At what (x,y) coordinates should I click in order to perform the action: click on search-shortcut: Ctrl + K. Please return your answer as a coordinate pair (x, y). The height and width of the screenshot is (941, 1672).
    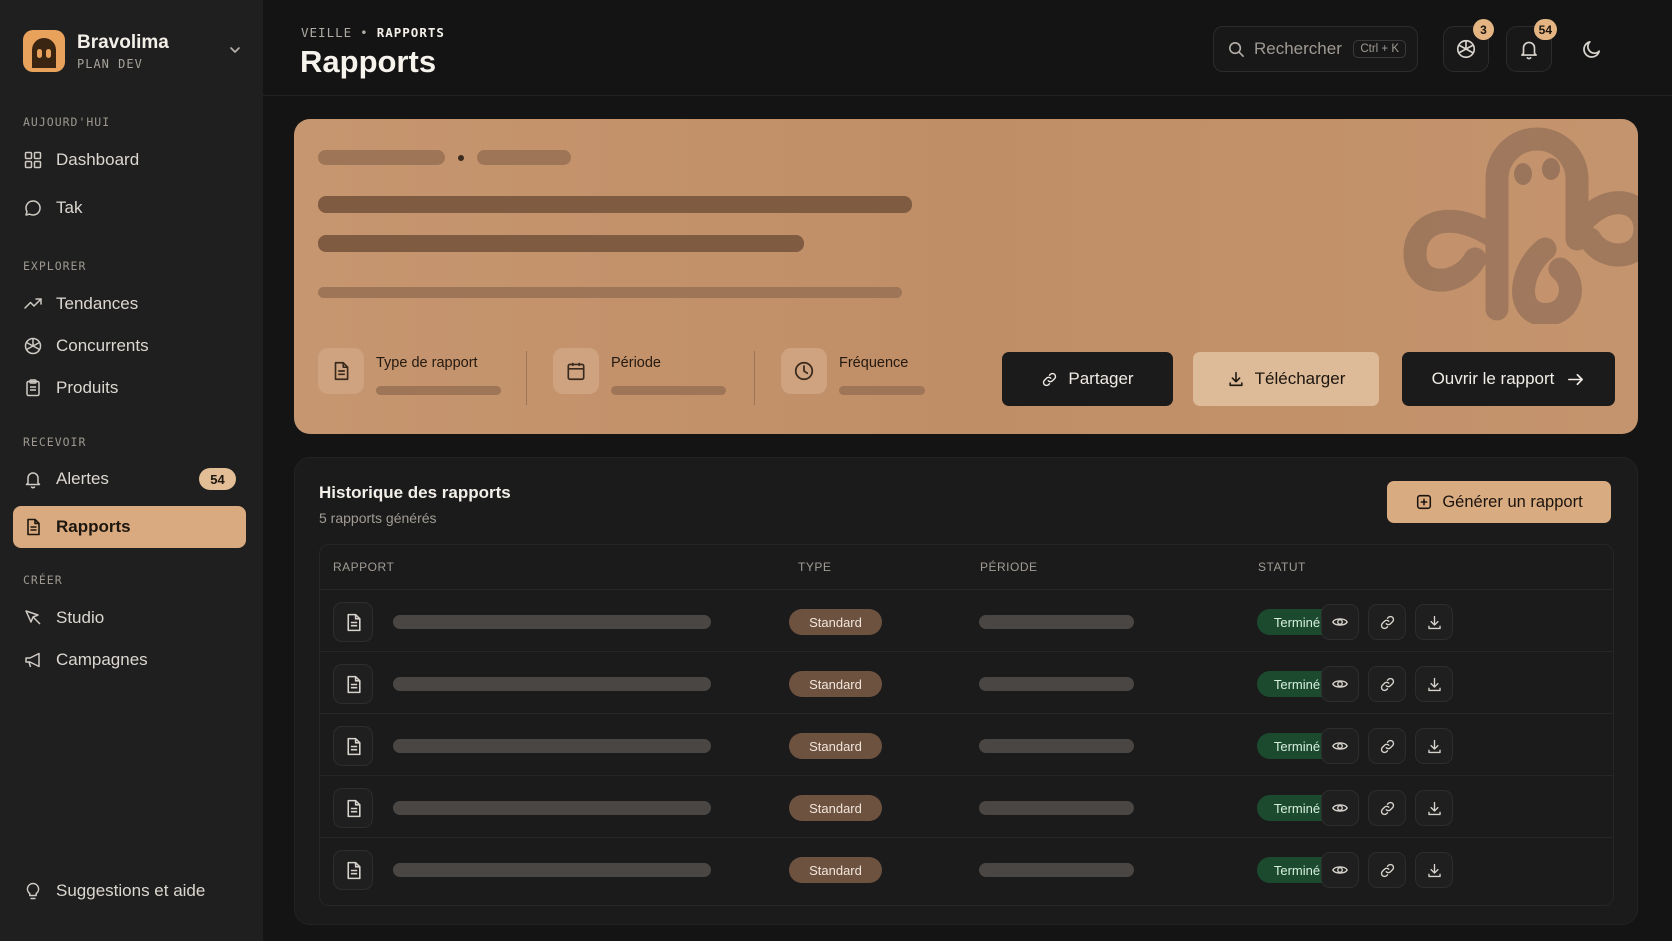
    Looking at the image, I should click on (1379, 49).